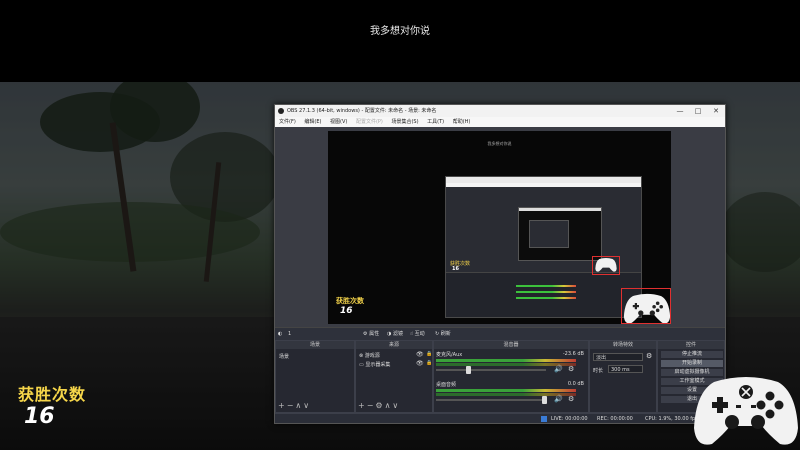 This screenshot has width=800, height=450. Describe the element at coordinates (280, 334) in the screenshot. I see `no-source-icon: ◐` at that location.